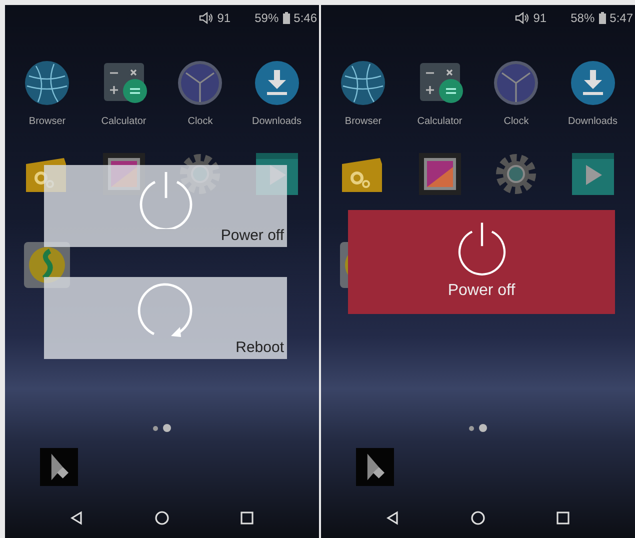  Describe the element at coordinates (305, 18) in the screenshot. I see `clock-time: 5:46` at that location.